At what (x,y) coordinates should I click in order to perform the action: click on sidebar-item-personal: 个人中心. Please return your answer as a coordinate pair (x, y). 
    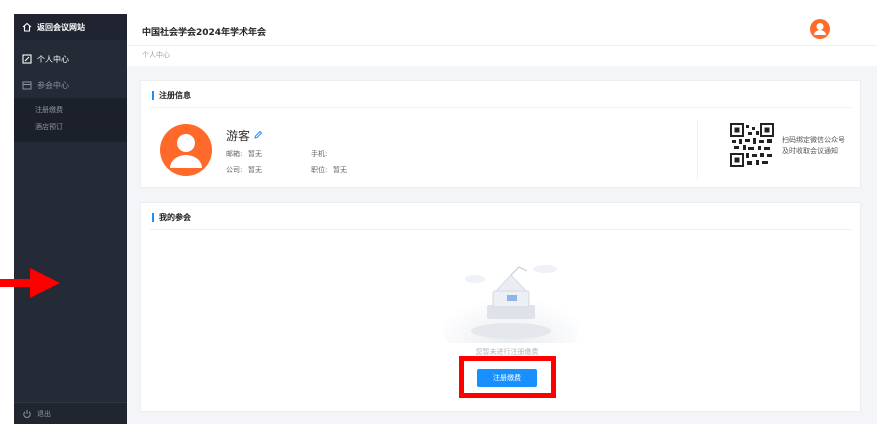
    Looking at the image, I should click on (70, 59).